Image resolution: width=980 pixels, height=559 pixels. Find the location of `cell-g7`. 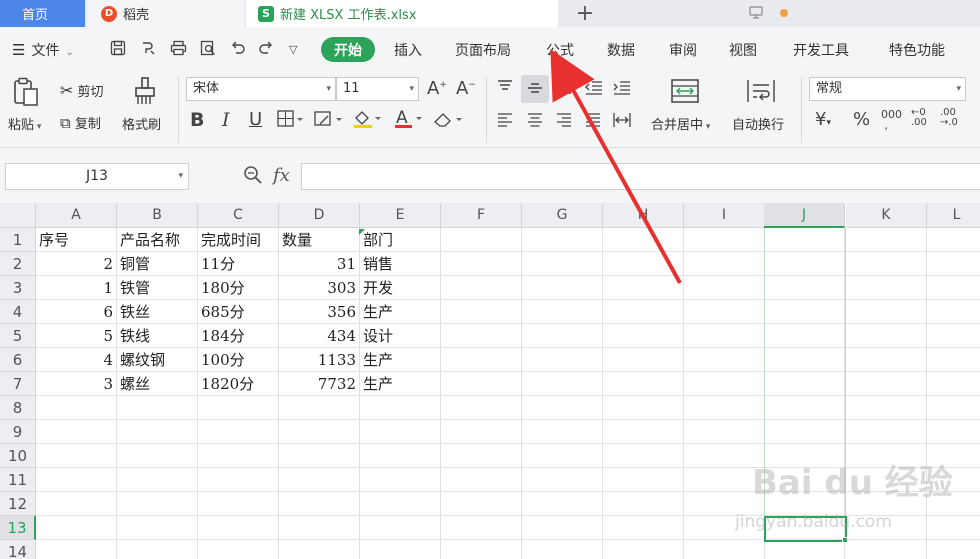

cell-g7 is located at coordinates (562, 384).